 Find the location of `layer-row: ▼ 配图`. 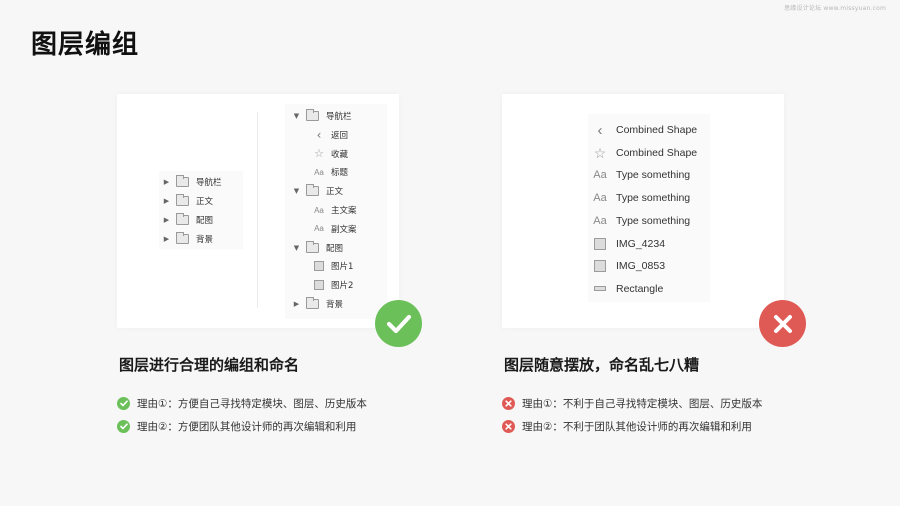

layer-row: ▼ 配图 is located at coordinates (318, 248).